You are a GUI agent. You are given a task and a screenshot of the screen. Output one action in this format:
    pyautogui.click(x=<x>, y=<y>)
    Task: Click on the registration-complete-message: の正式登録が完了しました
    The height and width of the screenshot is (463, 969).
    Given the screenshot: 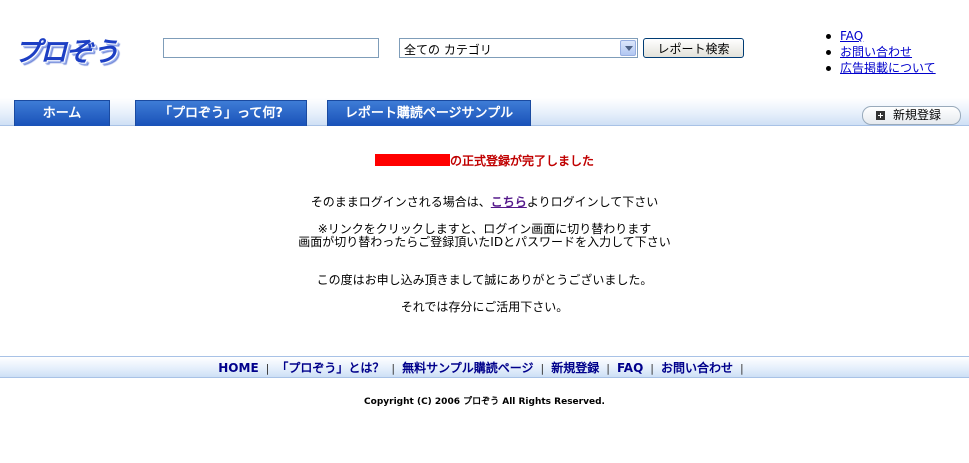 What is the action you would take?
    pyautogui.click(x=484, y=160)
    